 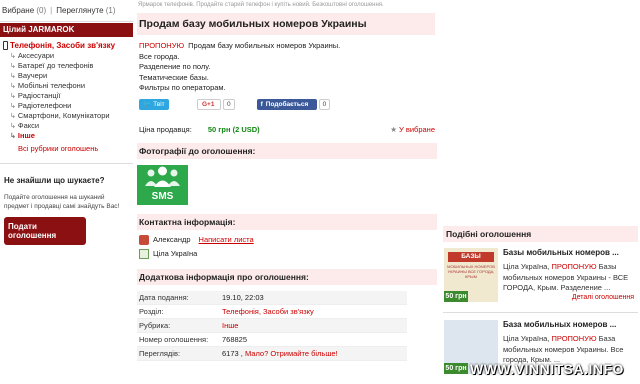 What do you see at coordinates (66, 30) in the screenshot?
I see `sidebar-heading: Цілий JARMAROK` at bounding box center [66, 30].